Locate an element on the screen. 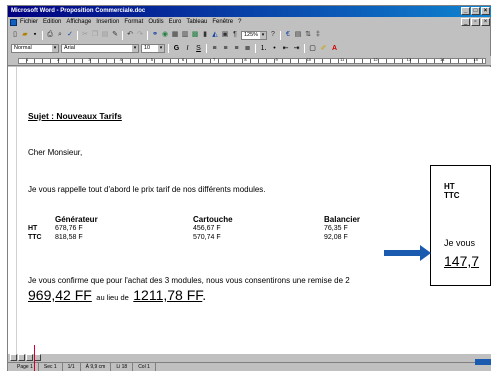  document-map-icon: ▣ is located at coordinates (225, 35).